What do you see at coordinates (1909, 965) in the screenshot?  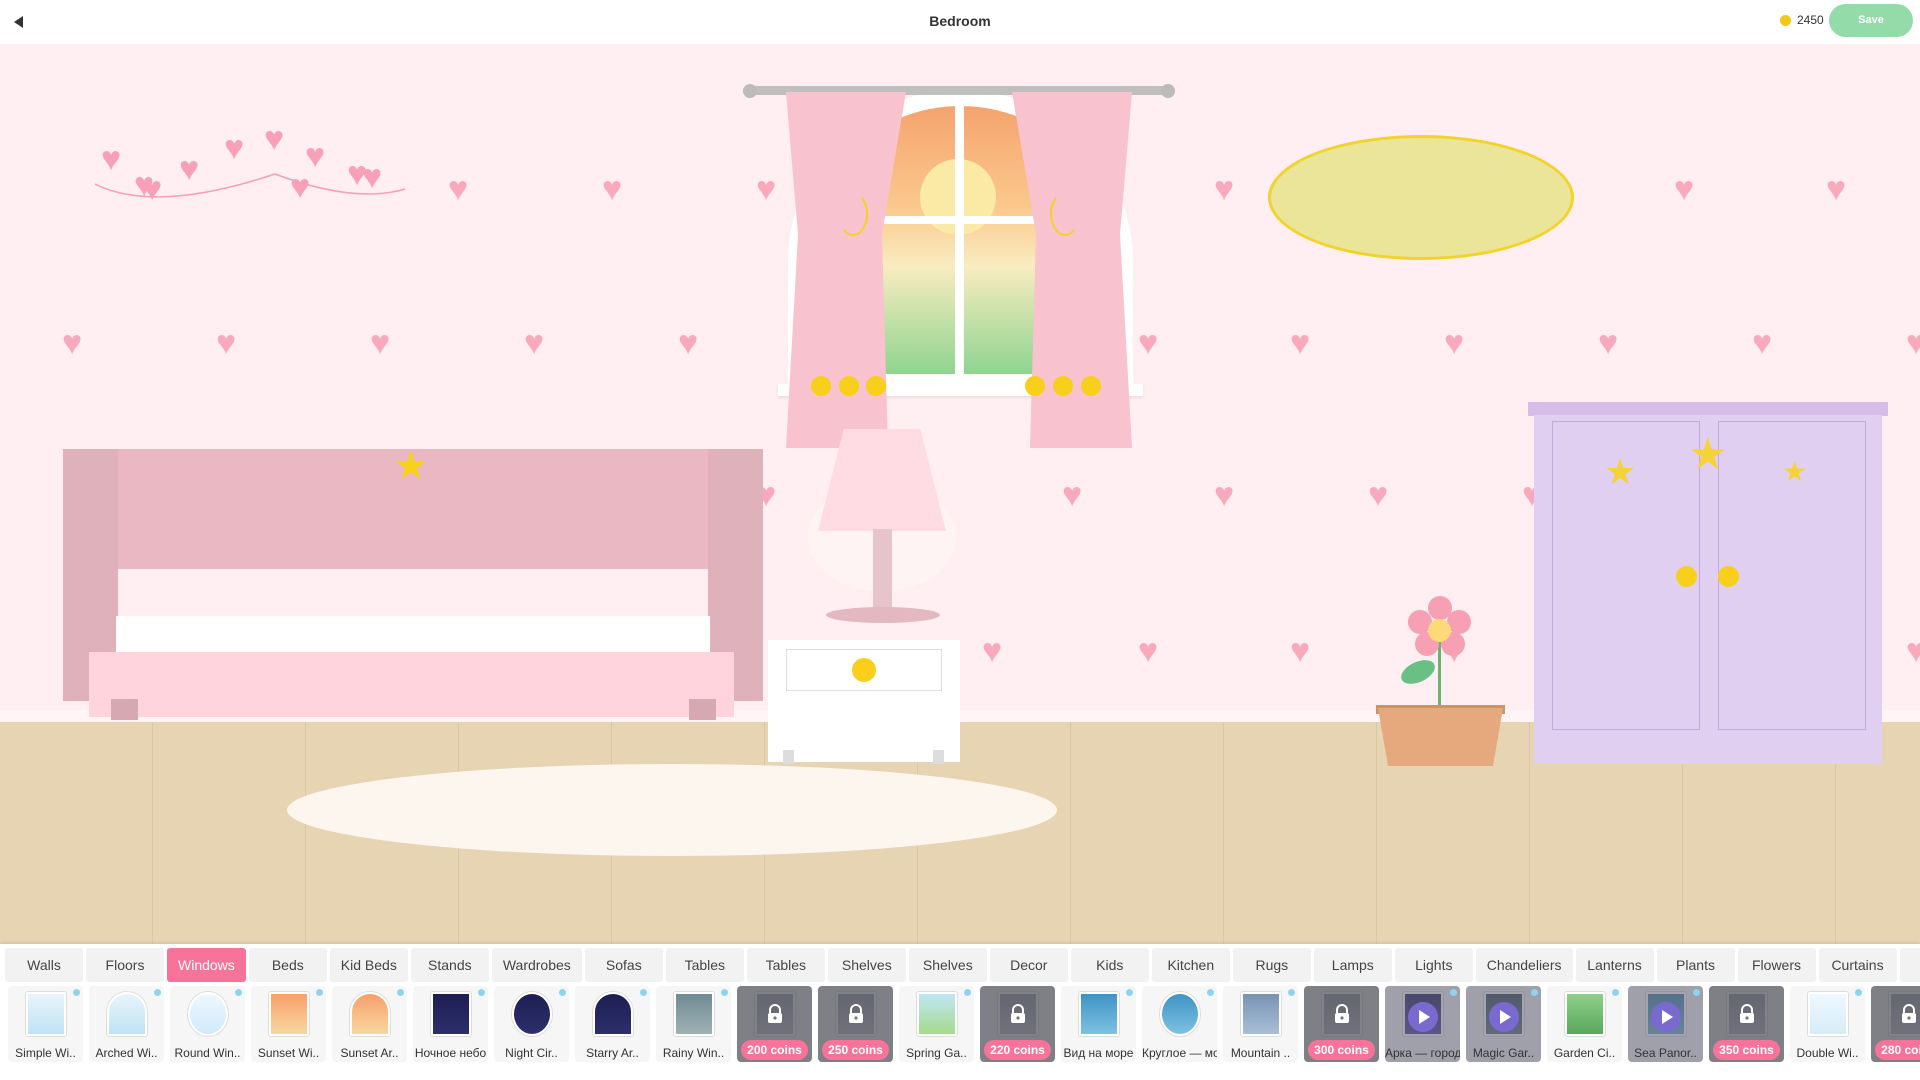 I see `tab-desk: Desk` at bounding box center [1909, 965].